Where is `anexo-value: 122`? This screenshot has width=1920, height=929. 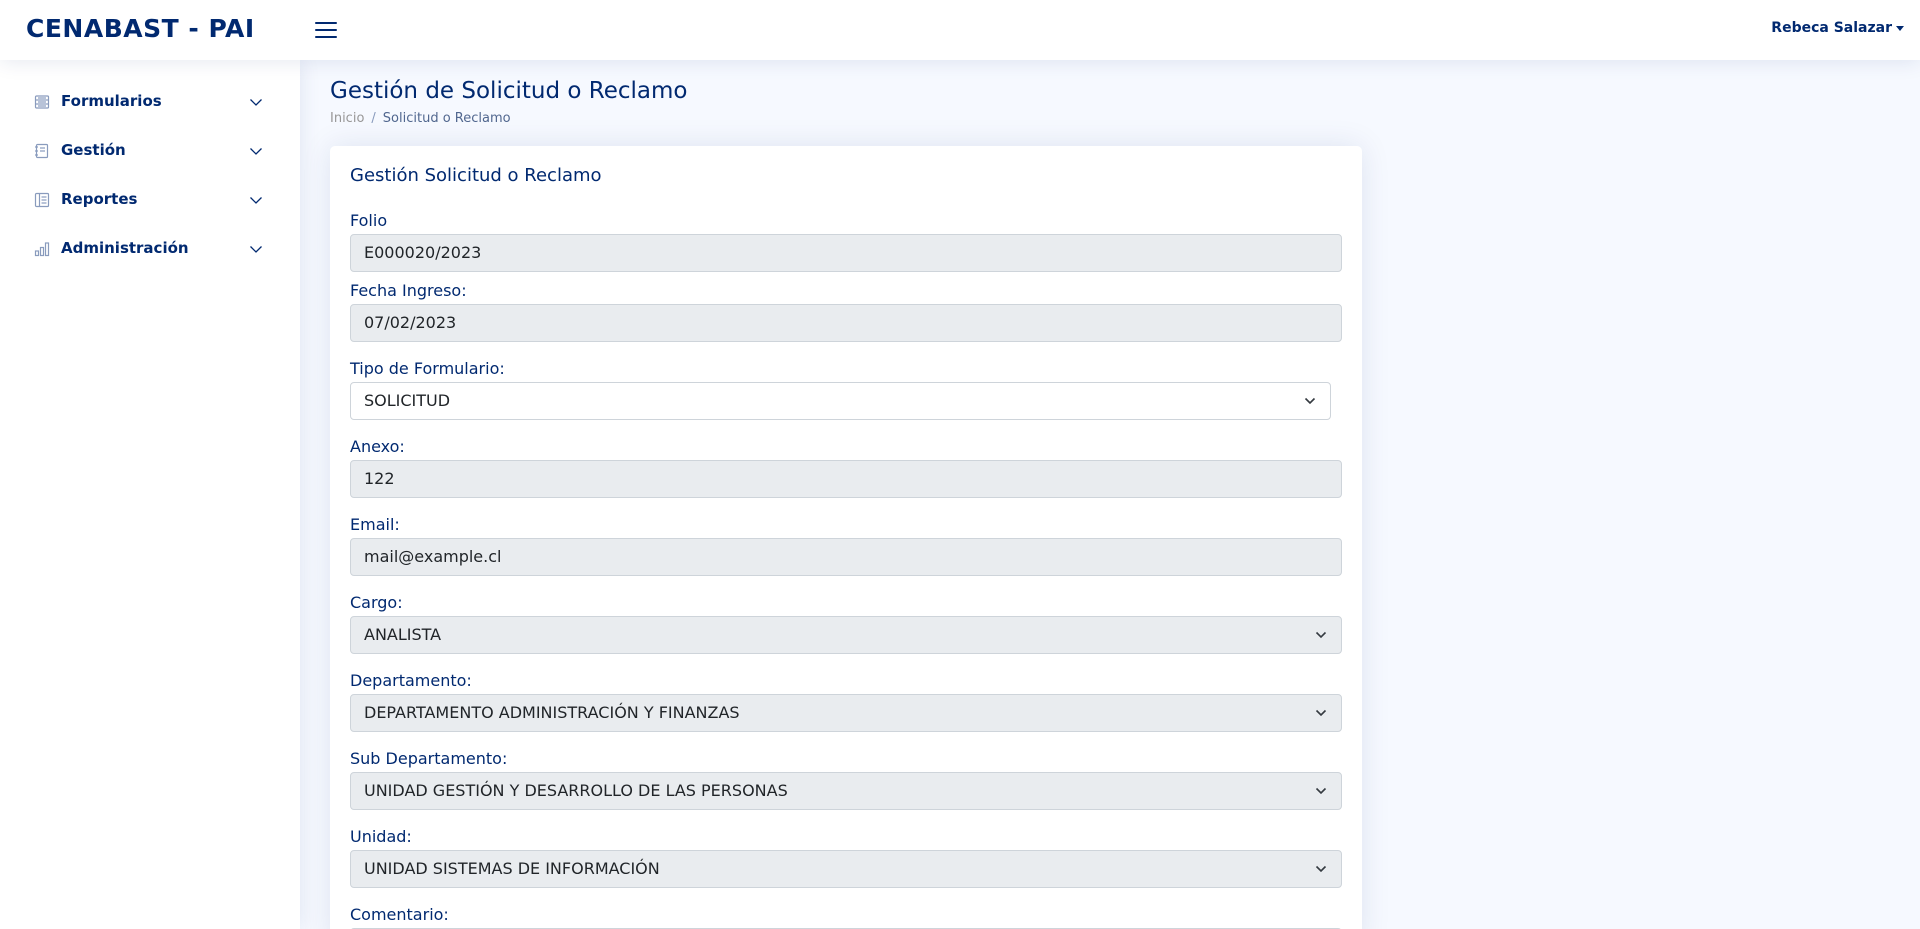 anexo-value: 122 is located at coordinates (379, 478).